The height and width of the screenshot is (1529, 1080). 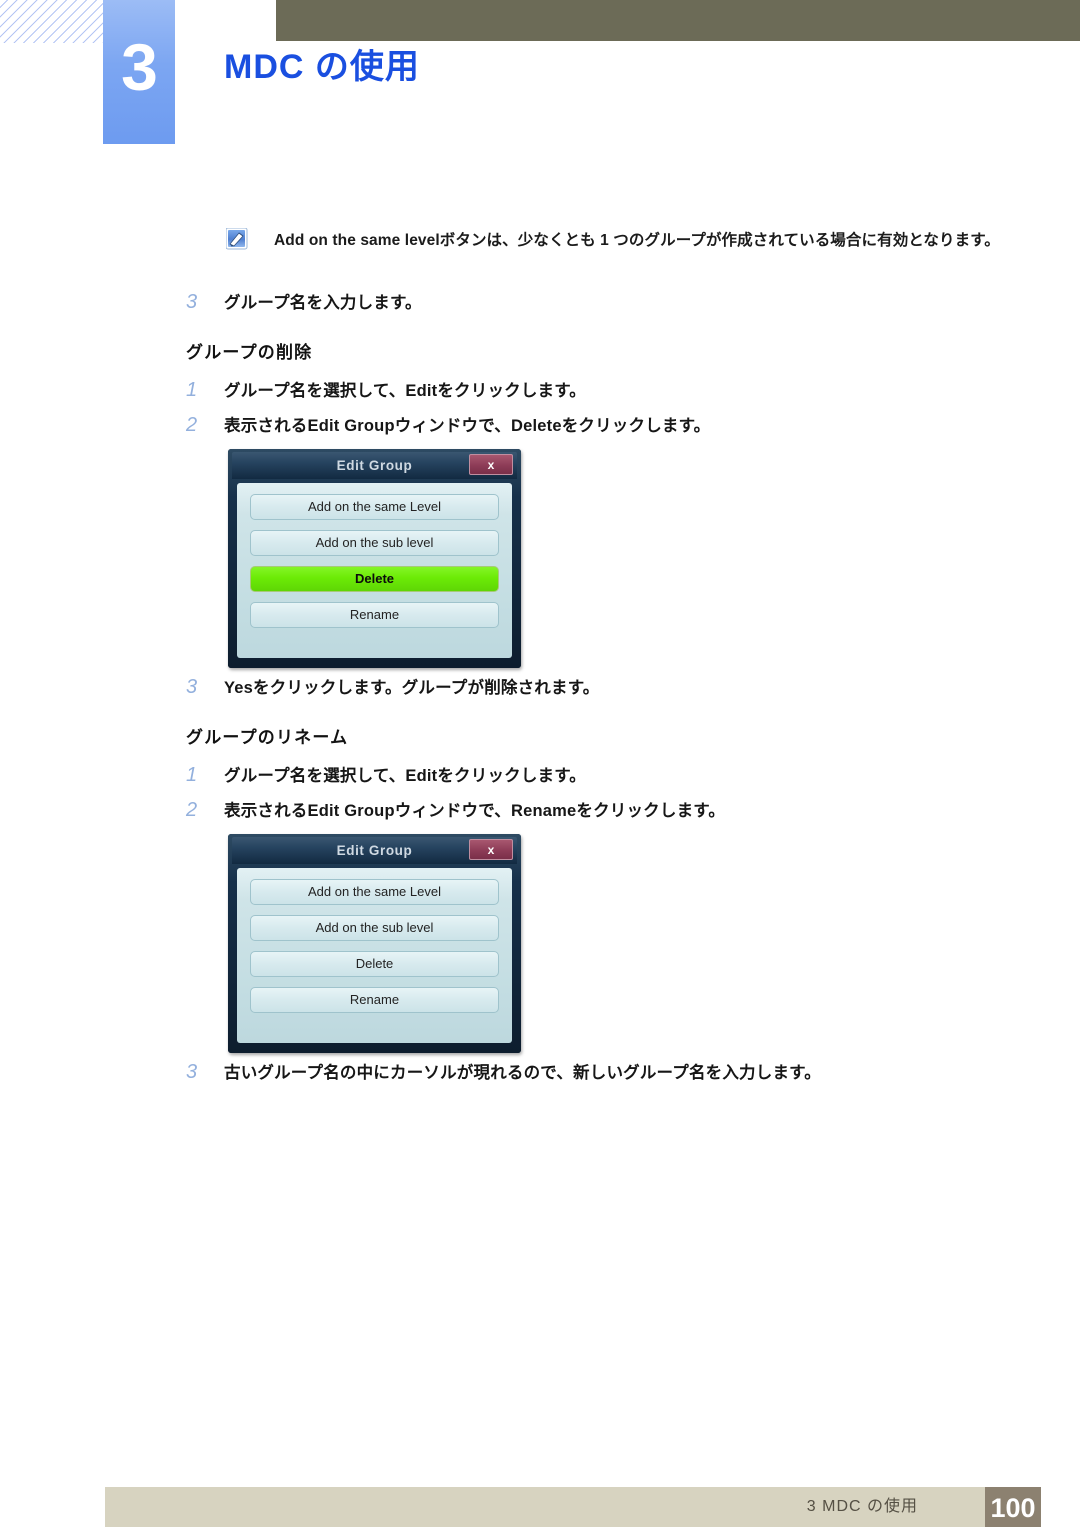 What do you see at coordinates (249, 352) in the screenshot?
I see `section-heading-delete: グループの削除` at bounding box center [249, 352].